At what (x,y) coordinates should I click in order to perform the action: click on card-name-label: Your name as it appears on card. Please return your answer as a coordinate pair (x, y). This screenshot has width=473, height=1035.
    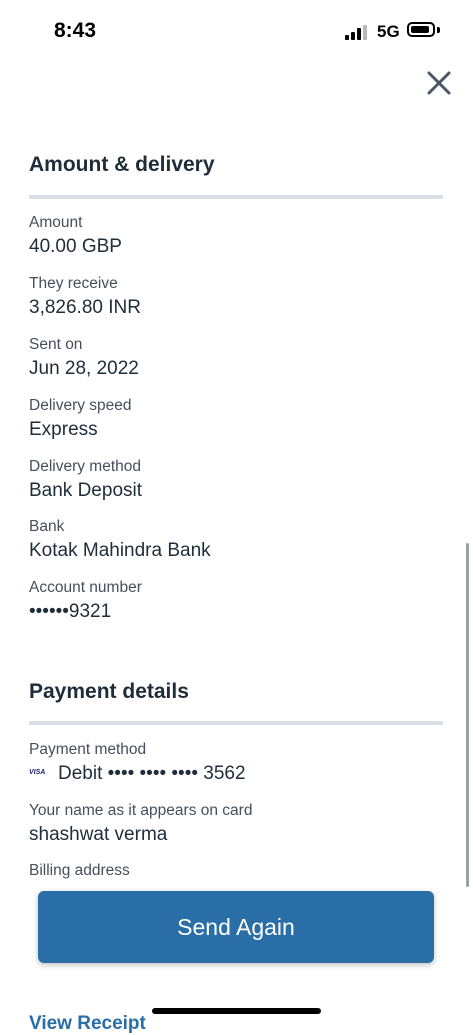
    Looking at the image, I should click on (141, 810).